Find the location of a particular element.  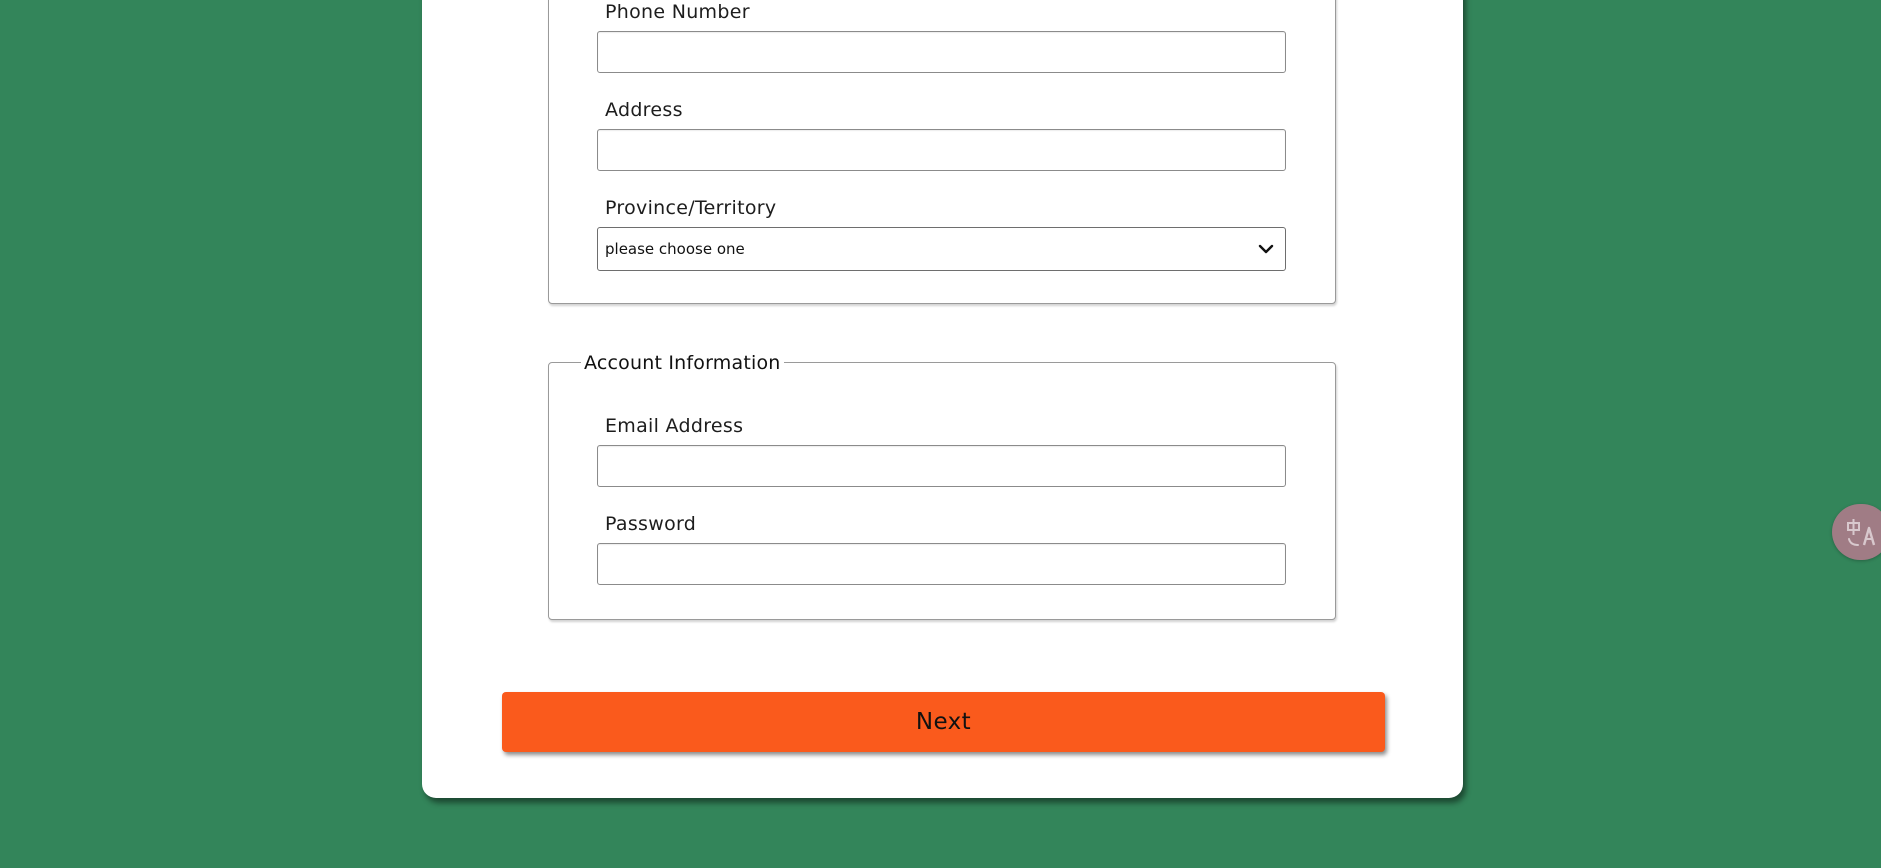

province-territory-label: Province/Territory is located at coordinates (691, 208).